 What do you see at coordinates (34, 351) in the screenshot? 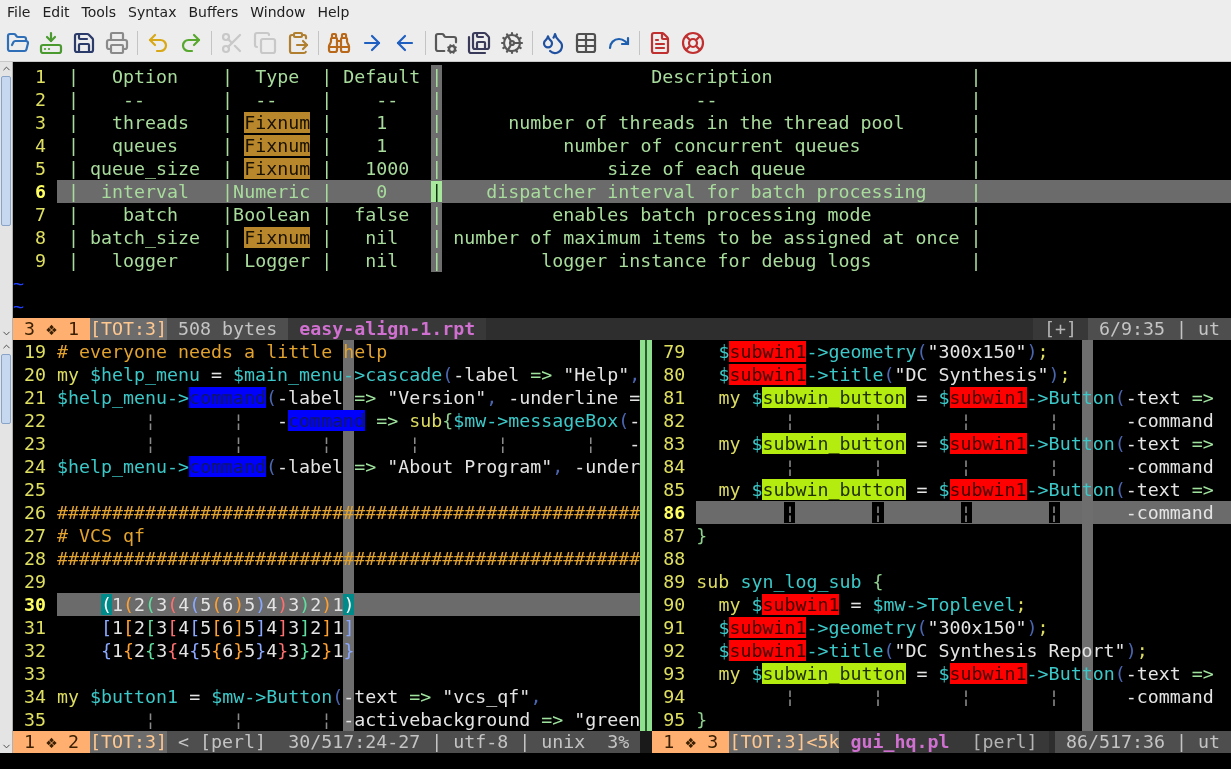
I see `line-number: 19` at bounding box center [34, 351].